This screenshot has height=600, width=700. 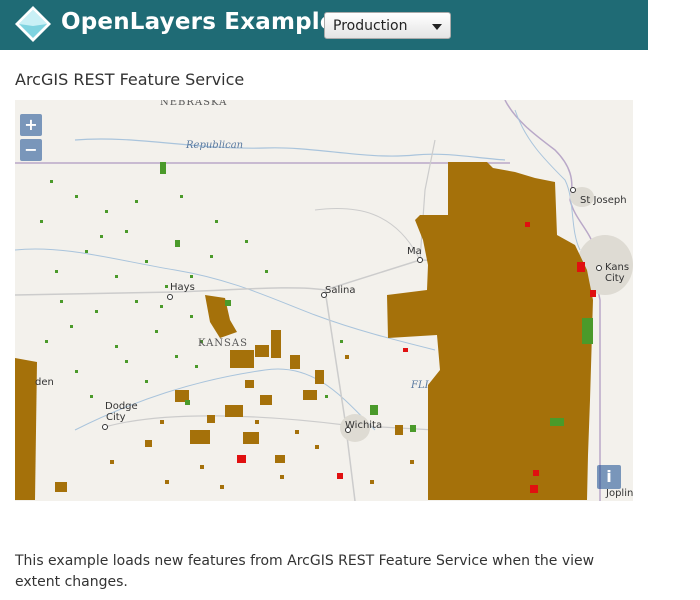 I want to click on map-label-salina: Salina, so click(x=340, y=290).